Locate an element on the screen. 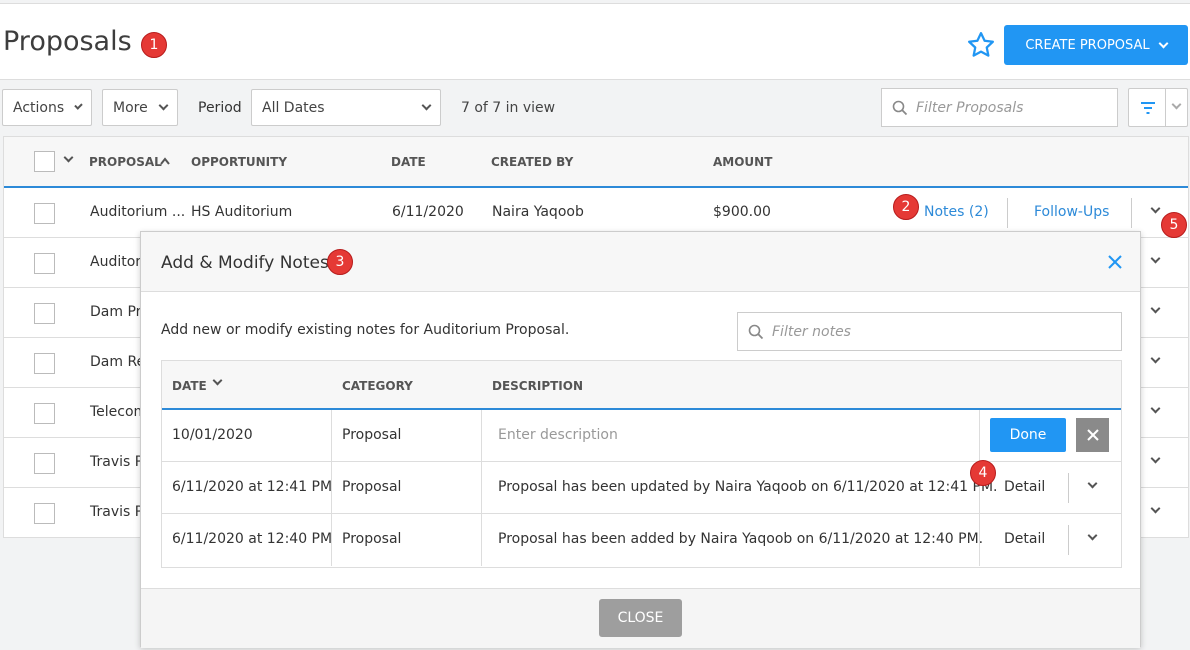 This screenshot has height=650, width=1190. description-input: Enter description is located at coordinates (558, 435).